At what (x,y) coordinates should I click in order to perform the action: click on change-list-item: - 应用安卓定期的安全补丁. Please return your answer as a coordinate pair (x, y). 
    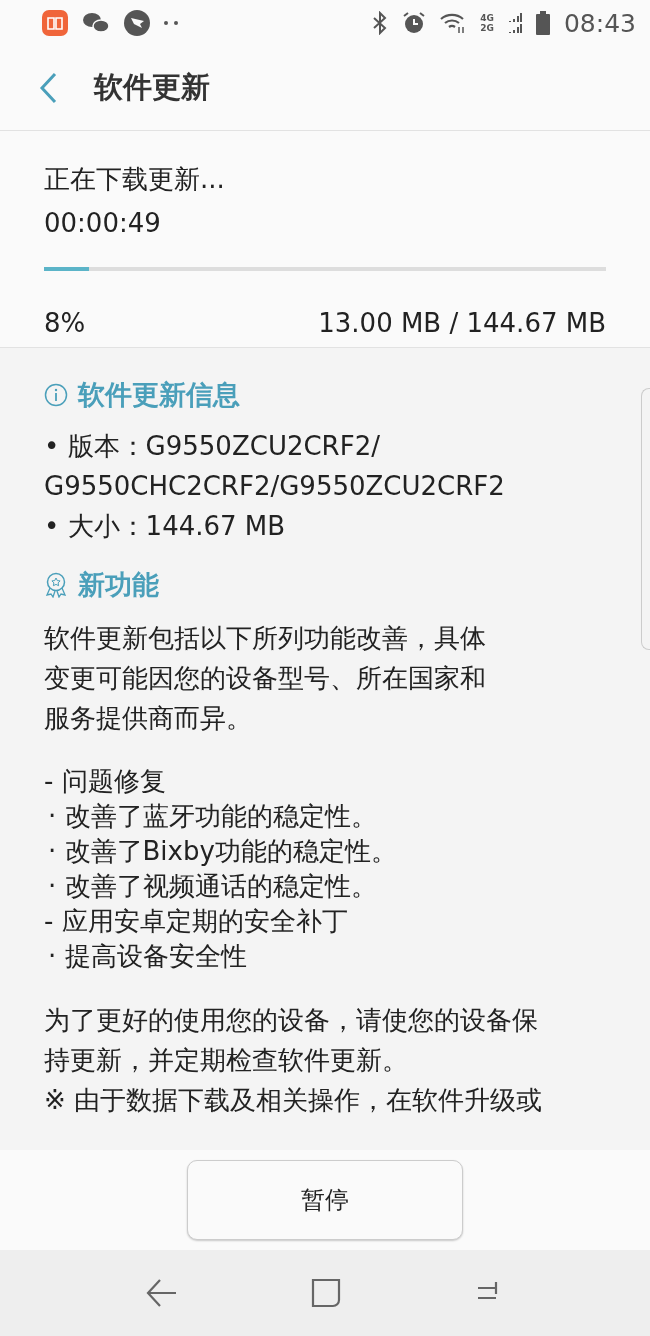
    Looking at the image, I should click on (196, 921).